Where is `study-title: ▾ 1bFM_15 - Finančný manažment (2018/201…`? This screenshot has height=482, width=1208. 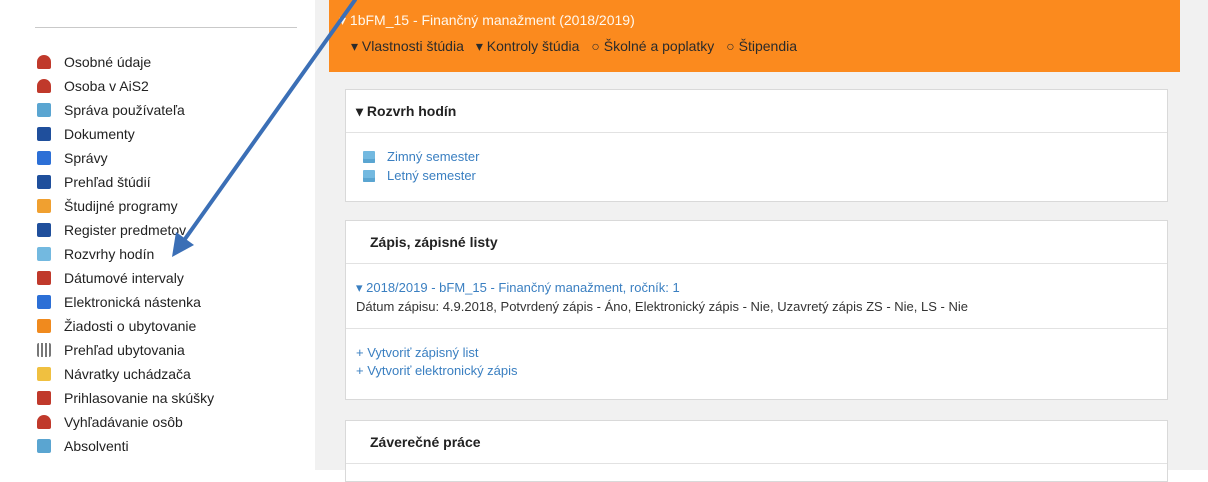
study-title: ▾ 1bFM_15 - Finančný manažment (2018/201… is located at coordinates (487, 20).